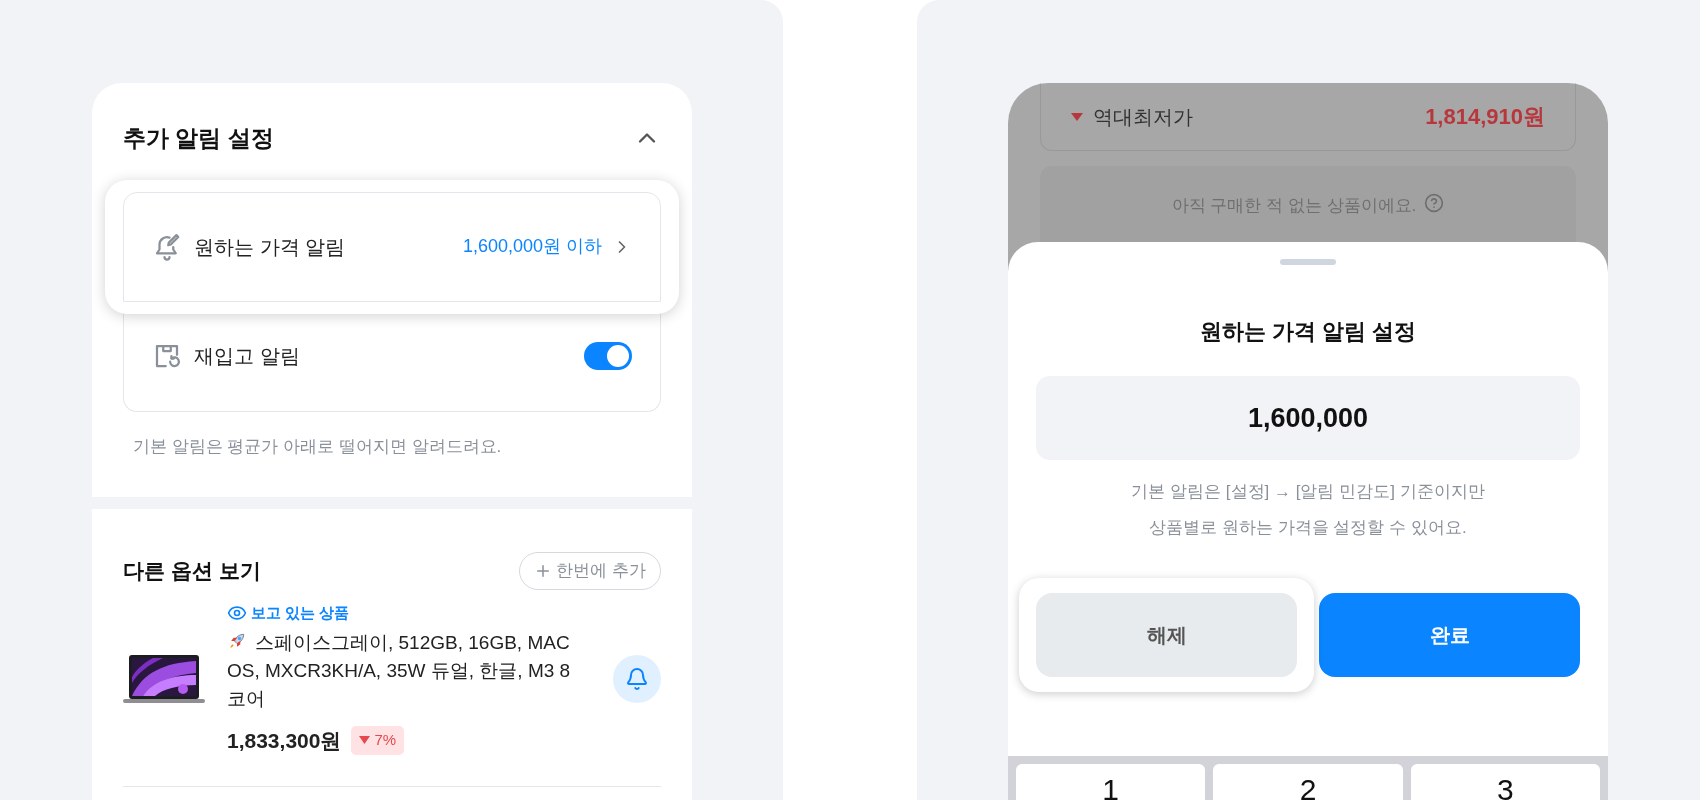 Image resolution: width=1700 pixels, height=800 pixels. I want to click on keypad-key: 3, so click(1505, 782).